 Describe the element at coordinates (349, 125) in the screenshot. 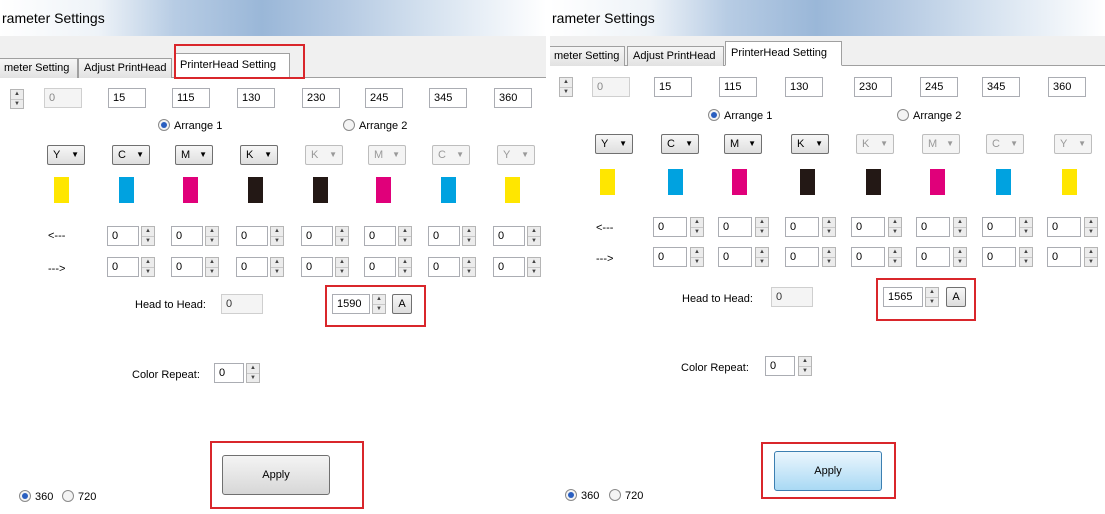

I see `radio-unchecked-icon` at that location.